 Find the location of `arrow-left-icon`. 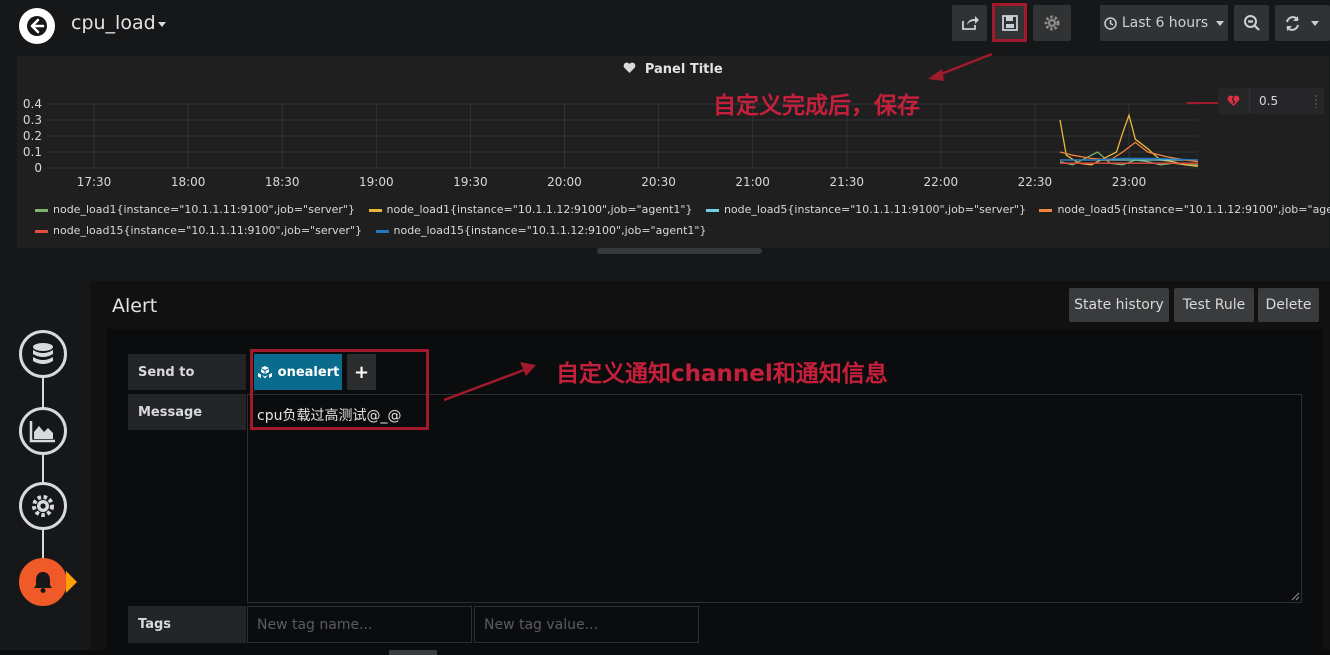

arrow-left-icon is located at coordinates (37, 26).